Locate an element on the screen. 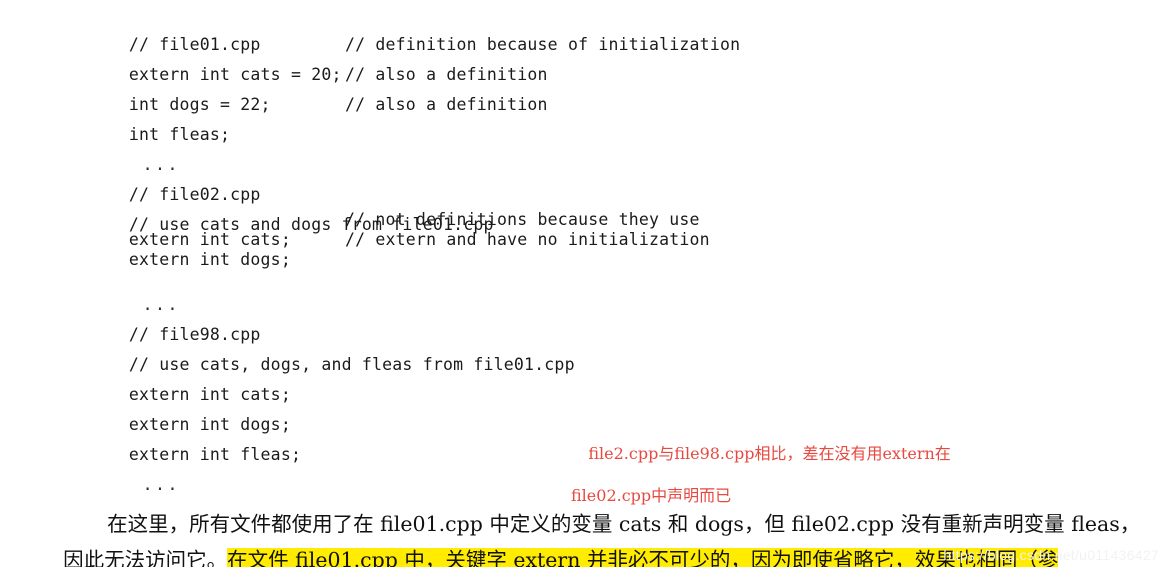 The height and width of the screenshot is (567, 1167). code-line: int dogs = 22; // also a definition is located at coordinates (598, 87).